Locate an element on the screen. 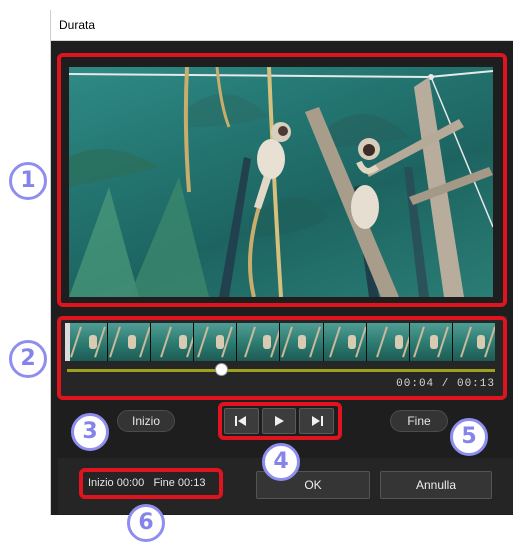 The width and height of the screenshot is (513, 545). play-icon is located at coordinates (279, 421).